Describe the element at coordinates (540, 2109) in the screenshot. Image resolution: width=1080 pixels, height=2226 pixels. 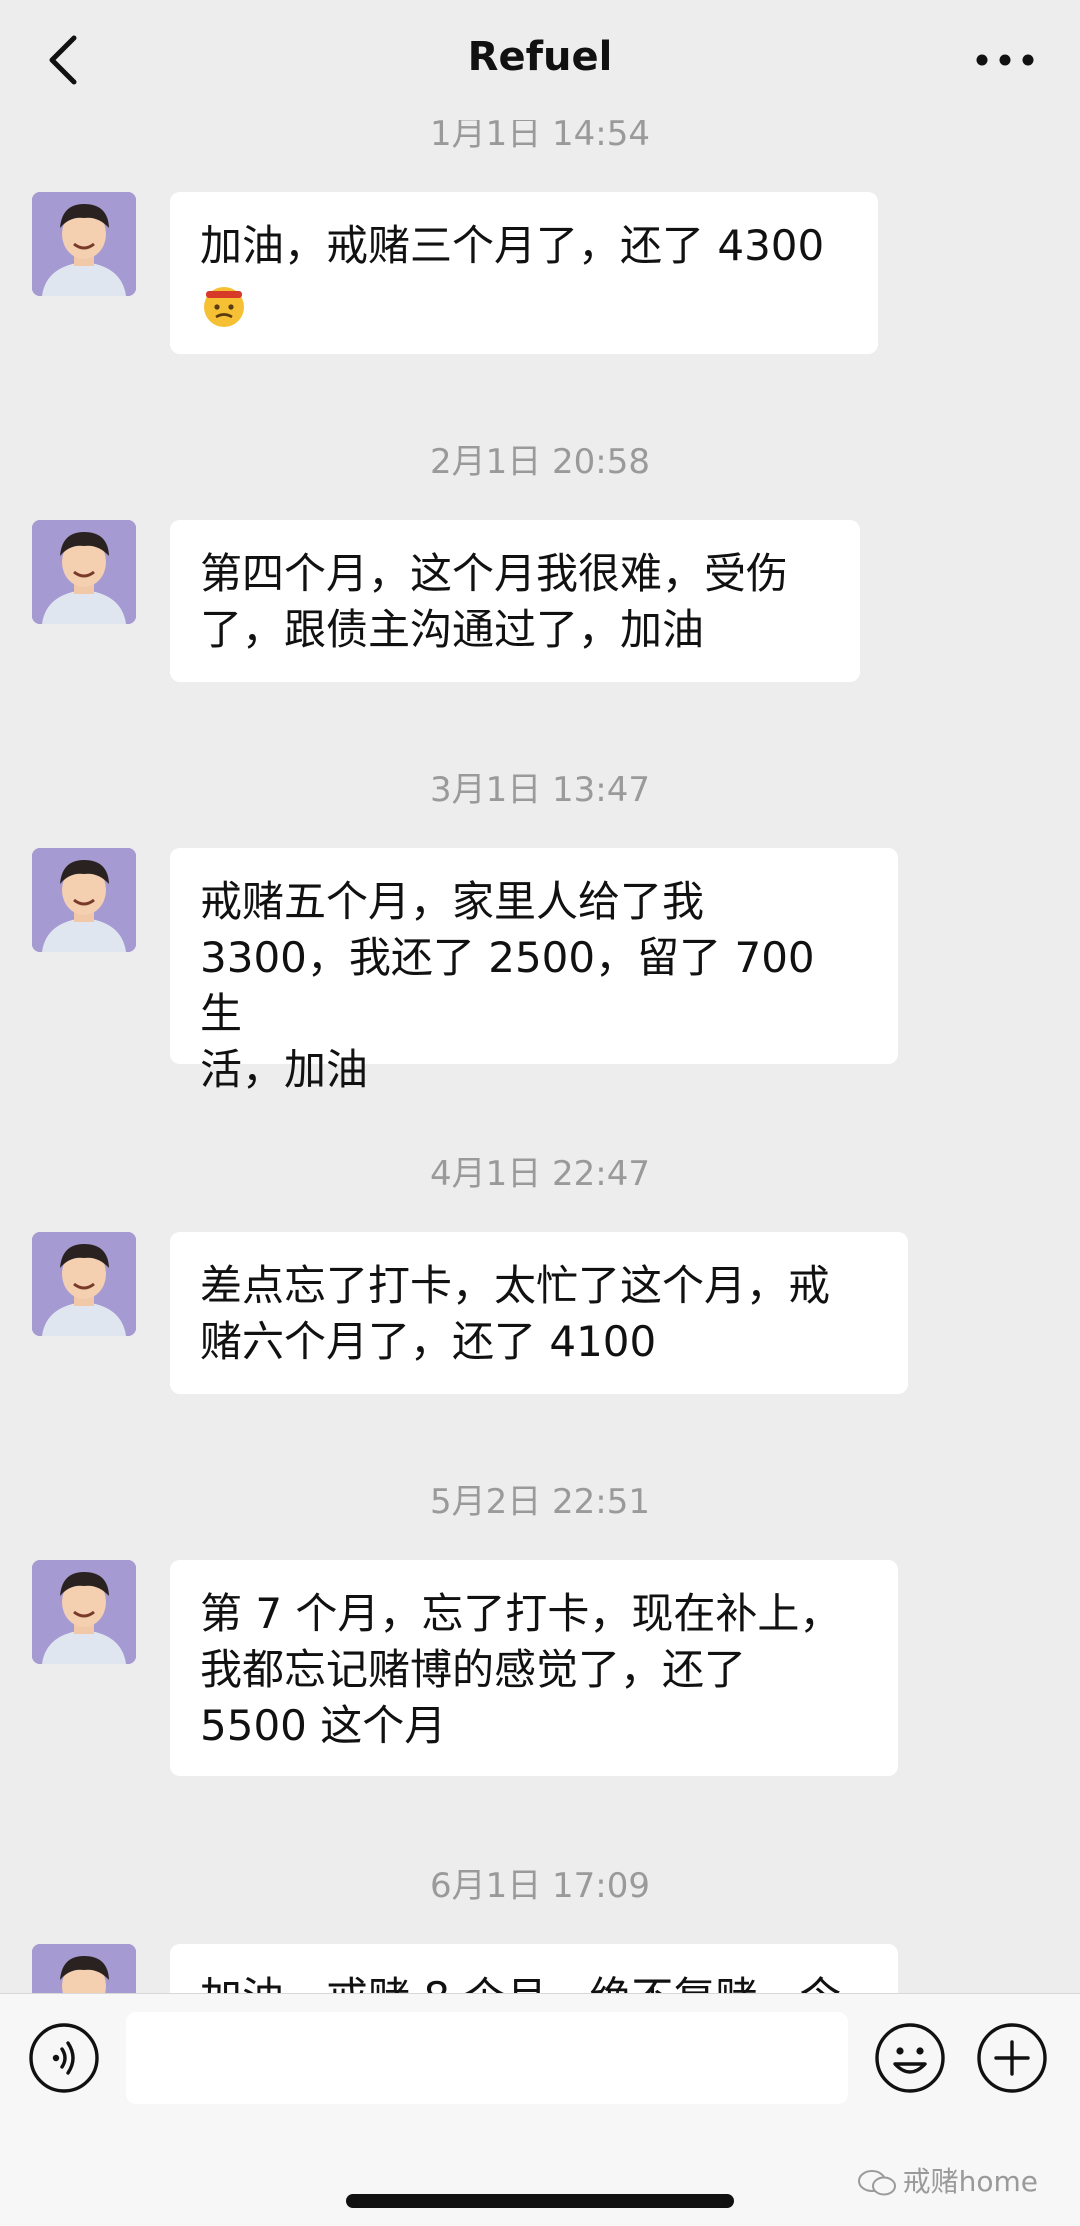
I see `input-bar: 戒赌home` at that location.